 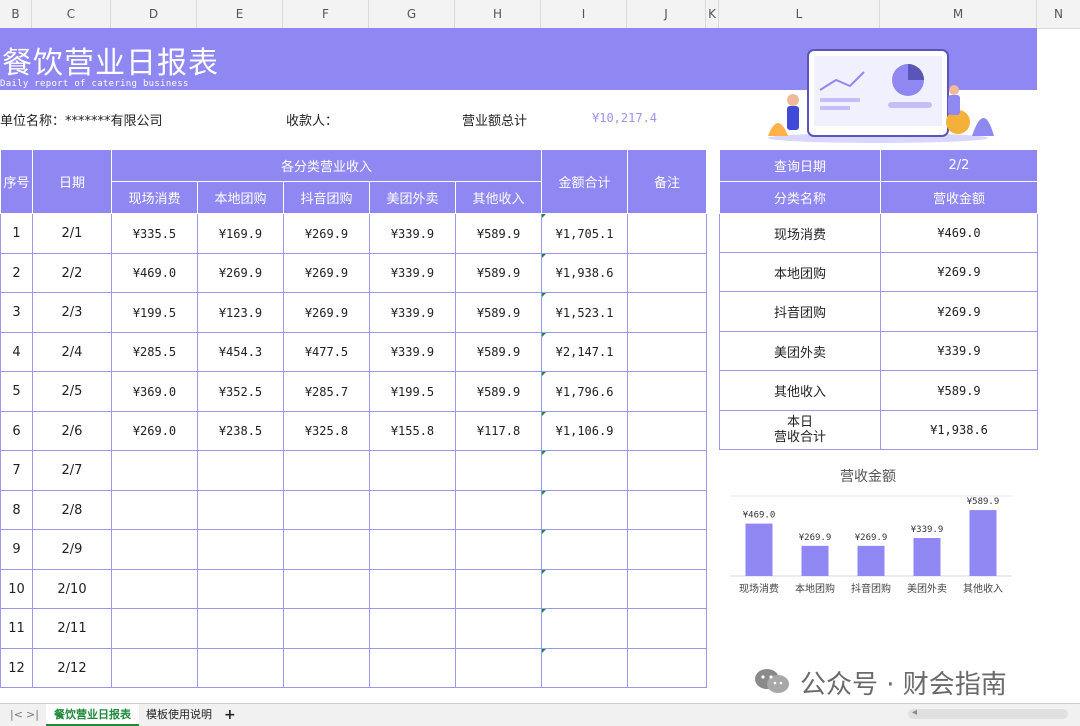 What do you see at coordinates (154, 431) in the screenshot?
I see `row-category-value: ¥269.0` at bounding box center [154, 431].